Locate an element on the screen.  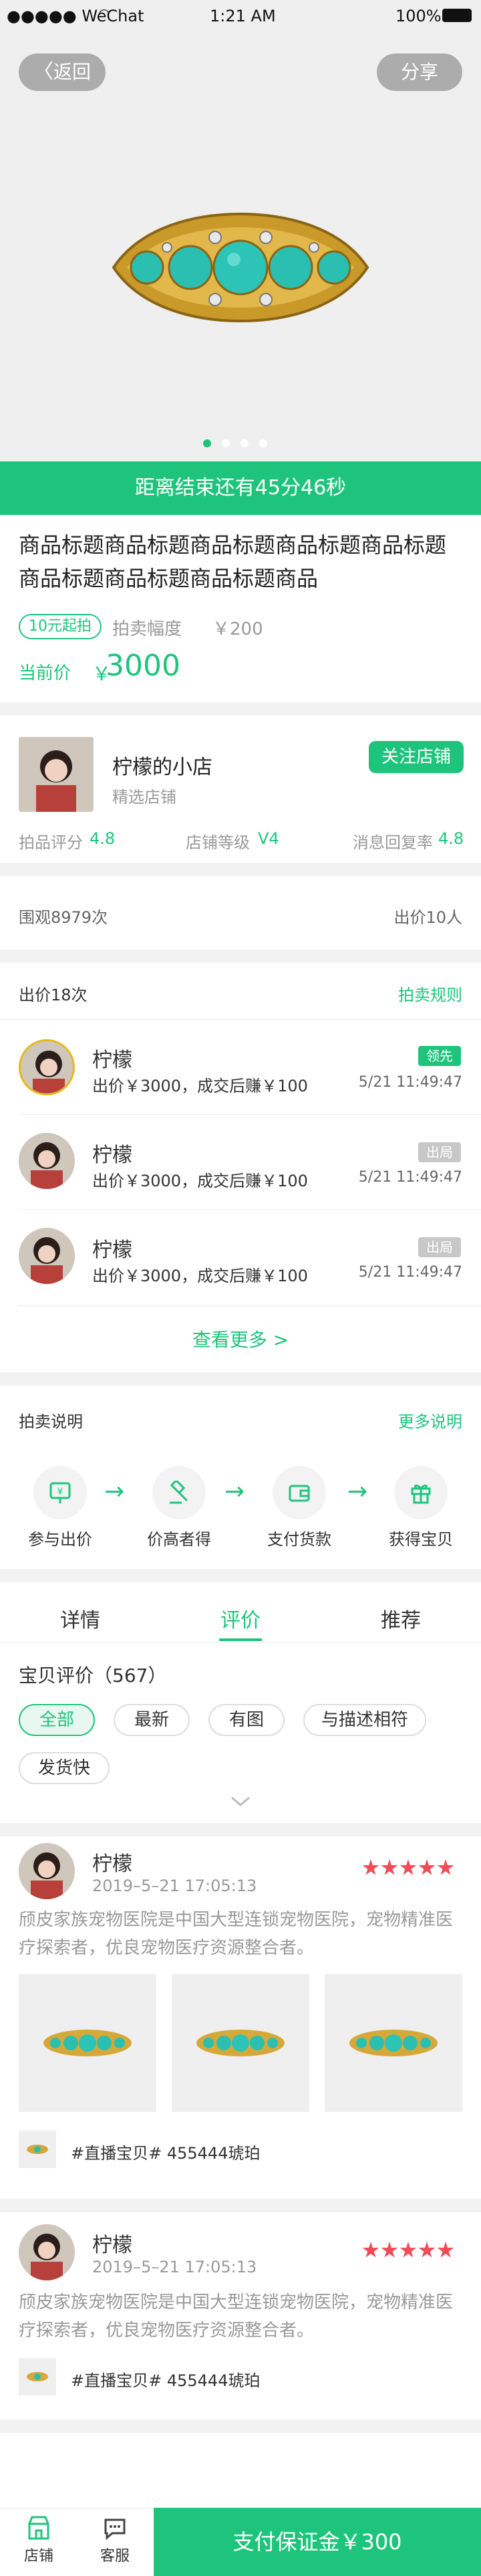
shop-name: 柠檬的小店 is located at coordinates (162, 765).